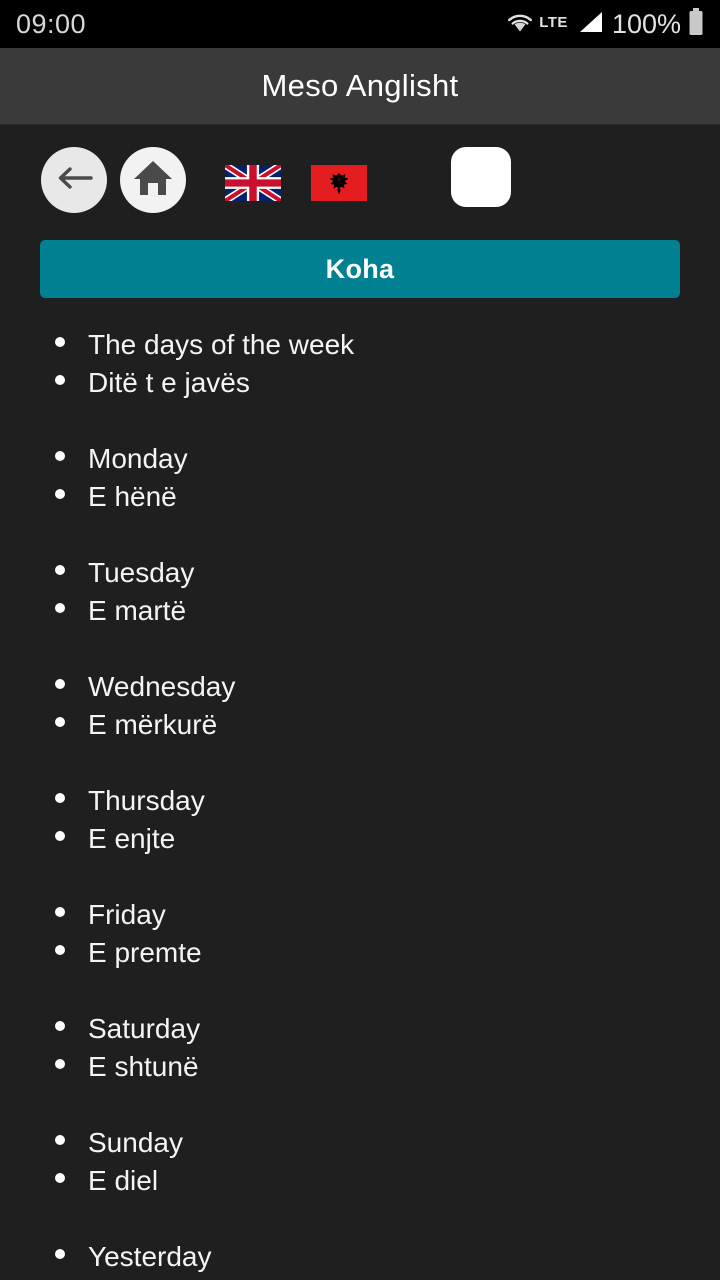 This screenshot has width=720, height=1280. I want to click on word-pair-group: Yesterday, so click(367, 1257).